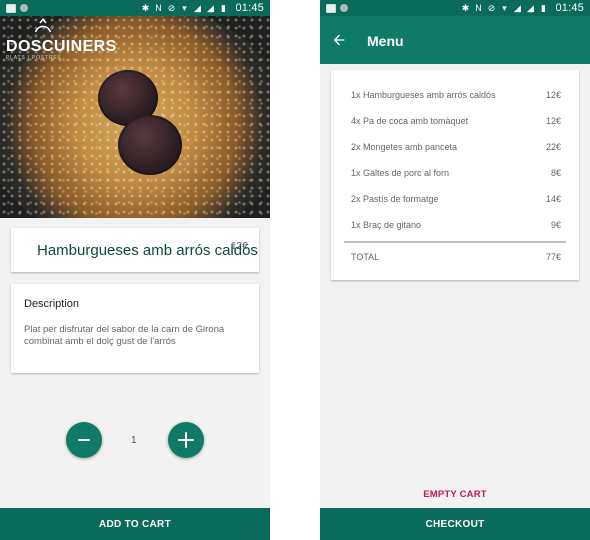  What do you see at coordinates (400, 173) in the screenshot?
I see `item-label: 1x Galtes de porc al forn` at bounding box center [400, 173].